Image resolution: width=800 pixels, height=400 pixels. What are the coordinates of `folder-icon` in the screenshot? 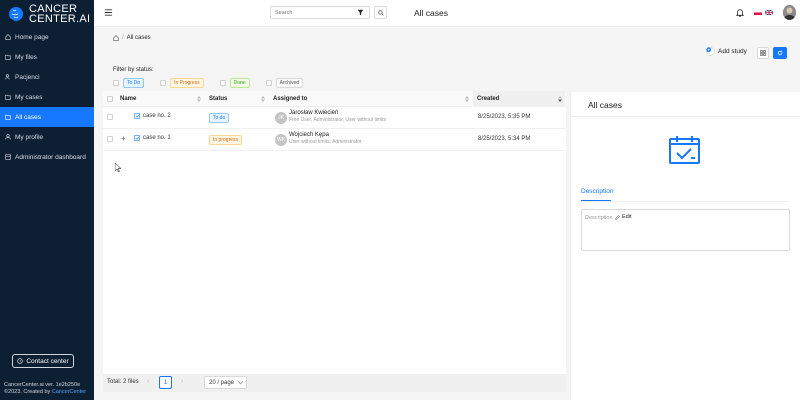 It's located at (8, 57).